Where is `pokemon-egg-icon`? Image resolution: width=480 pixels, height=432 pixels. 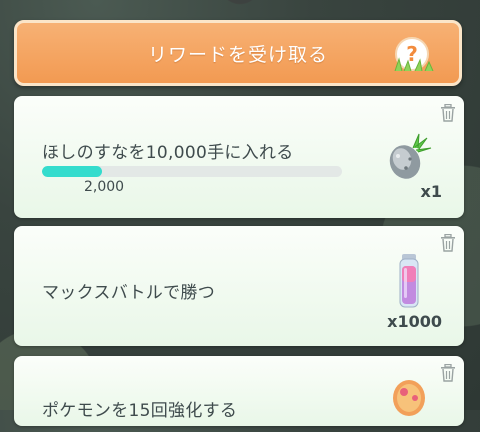
pokemon-egg-icon is located at coordinates (409, 398).